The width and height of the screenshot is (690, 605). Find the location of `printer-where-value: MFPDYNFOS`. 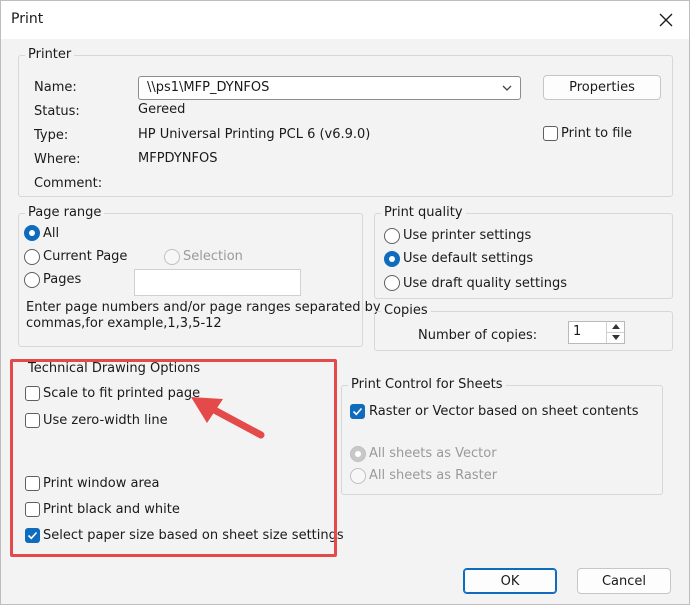

printer-where-value: MFPDYNFOS is located at coordinates (178, 158).